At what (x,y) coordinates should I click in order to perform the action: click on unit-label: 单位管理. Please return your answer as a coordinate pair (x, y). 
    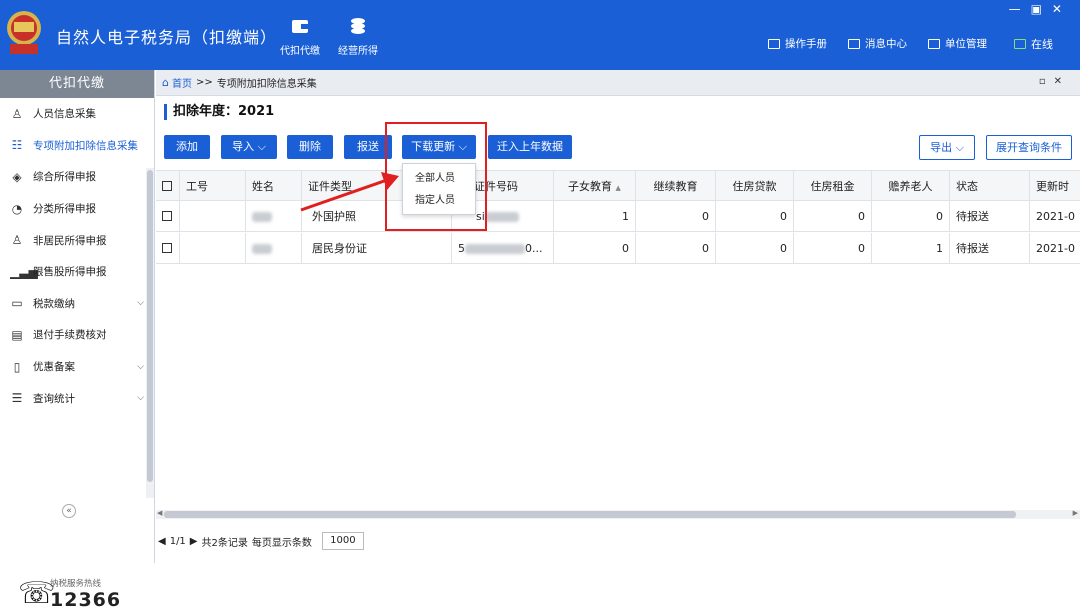
    Looking at the image, I should click on (966, 44).